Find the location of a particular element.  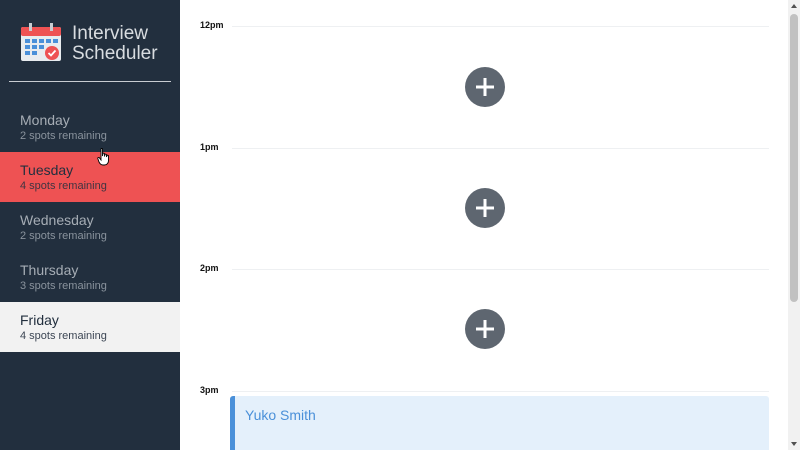

app-title: Interview Scheduler is located at coordinates (115, 43).